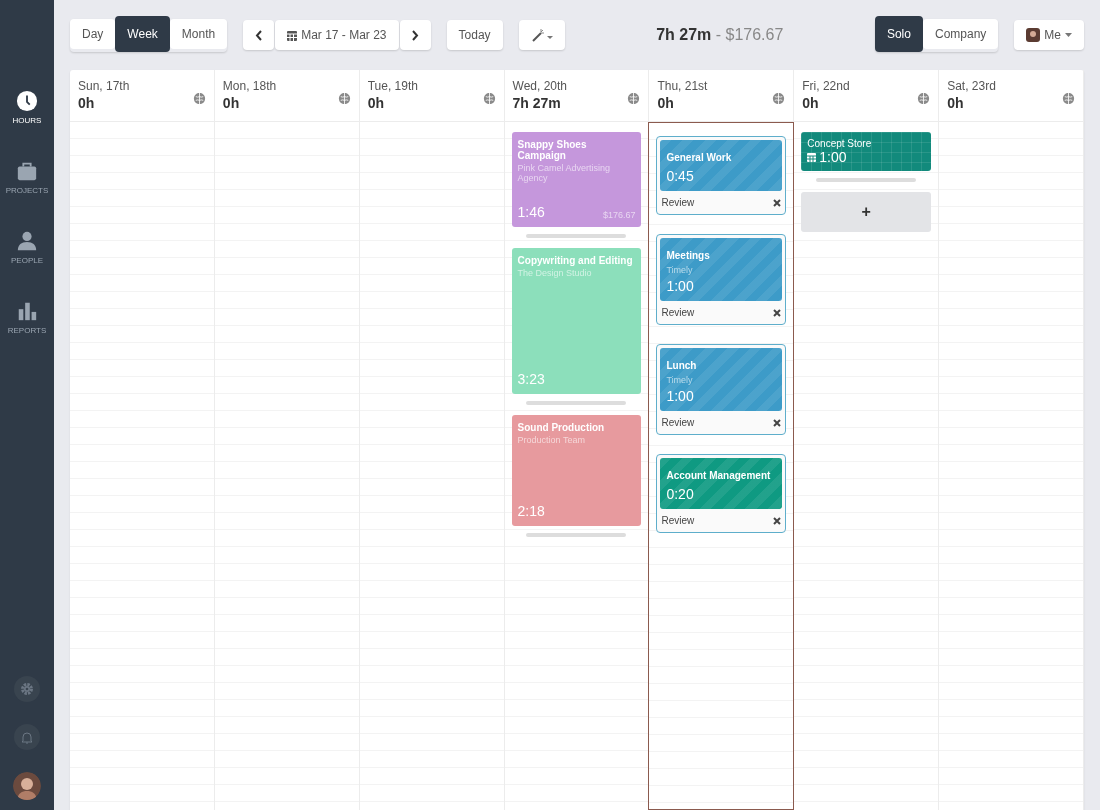  I want to click on entry-title: Lunch, so click(681, 365).